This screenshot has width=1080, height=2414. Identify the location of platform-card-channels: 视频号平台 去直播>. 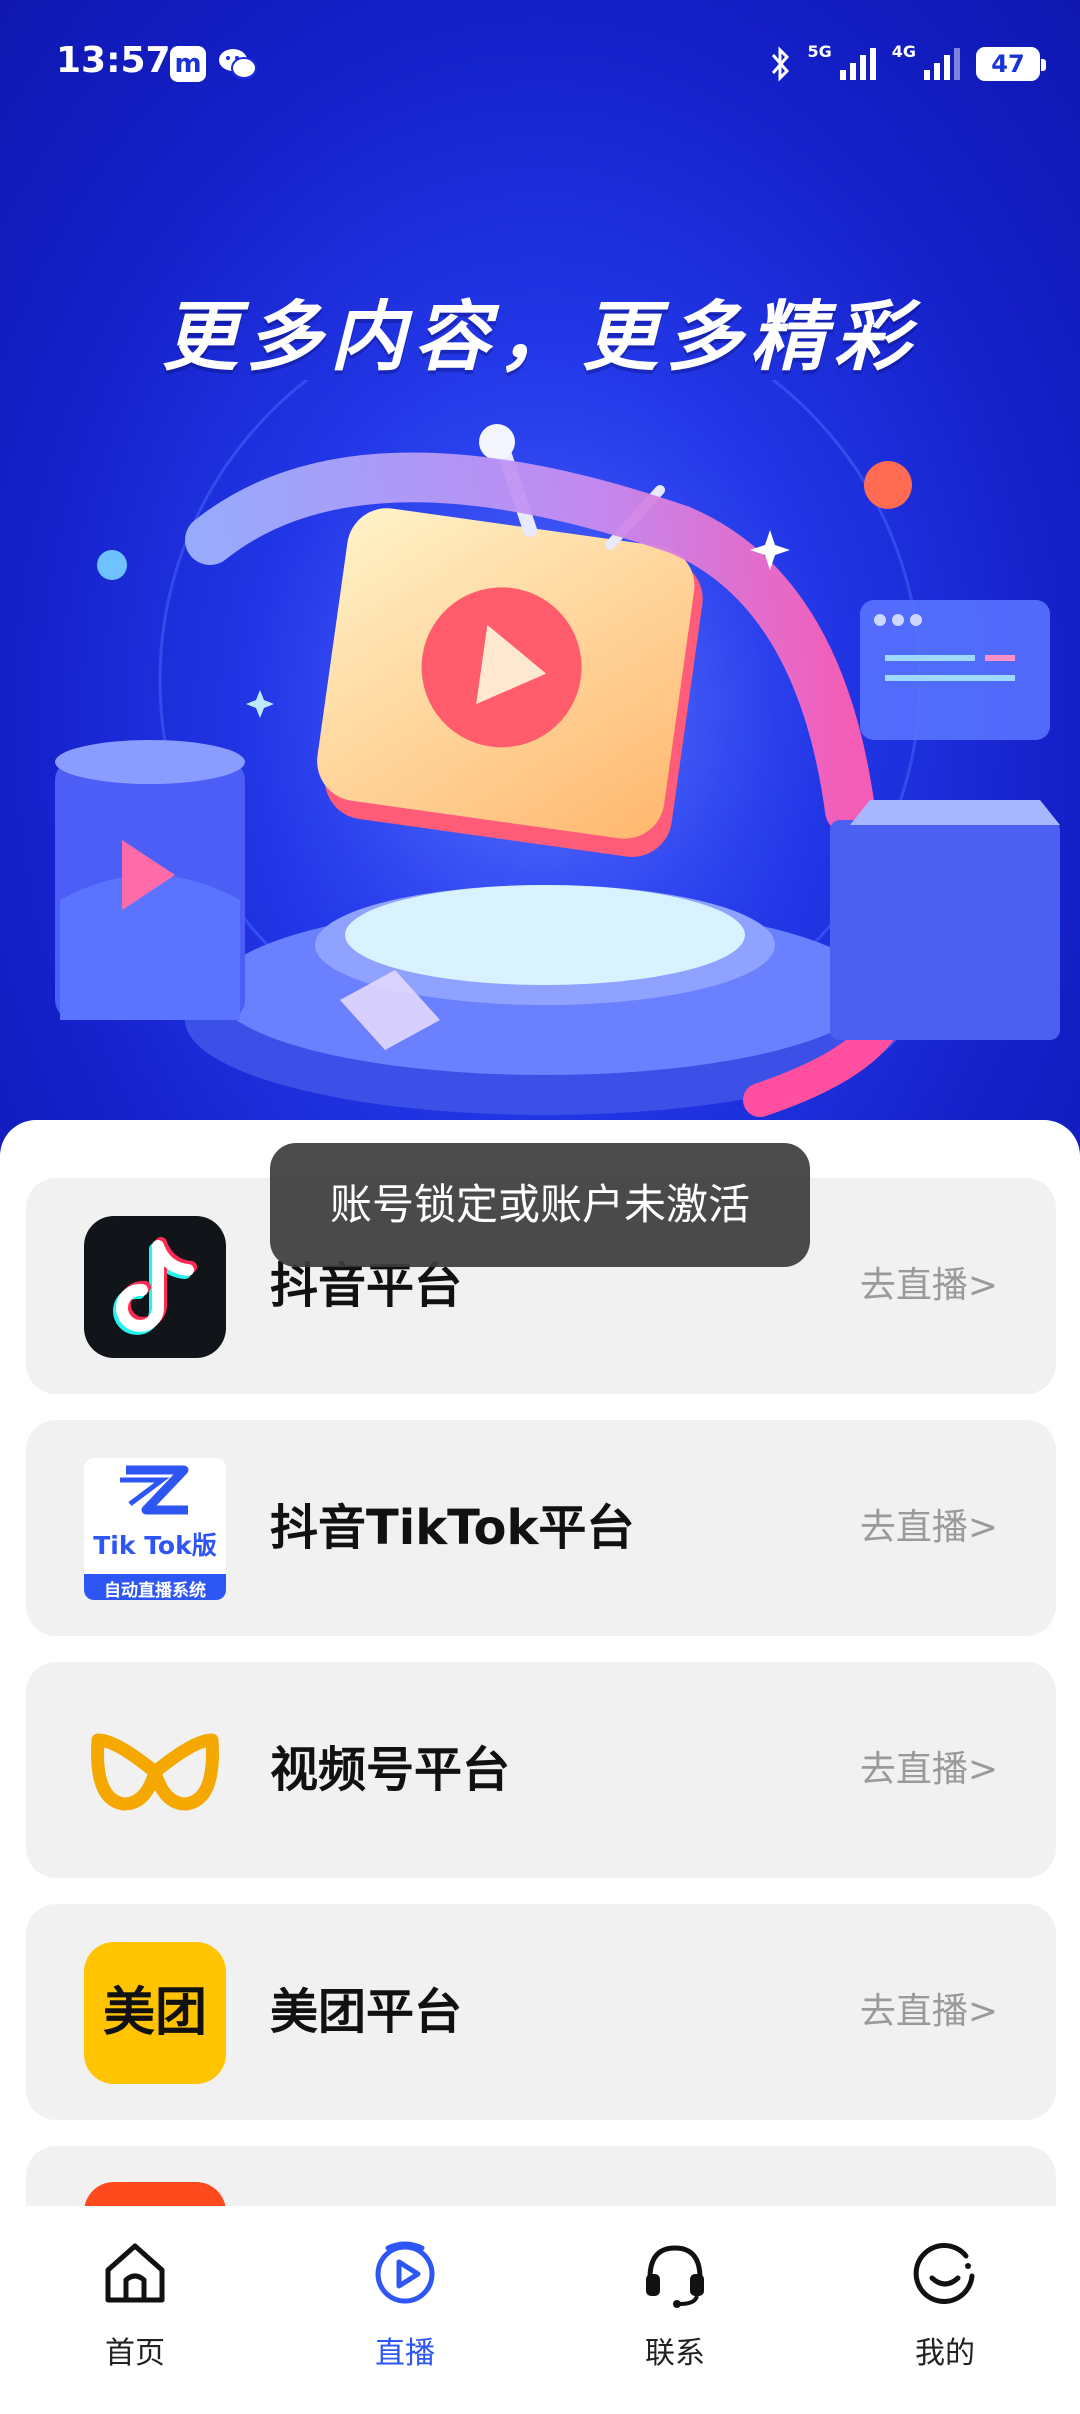
(541, 1770).